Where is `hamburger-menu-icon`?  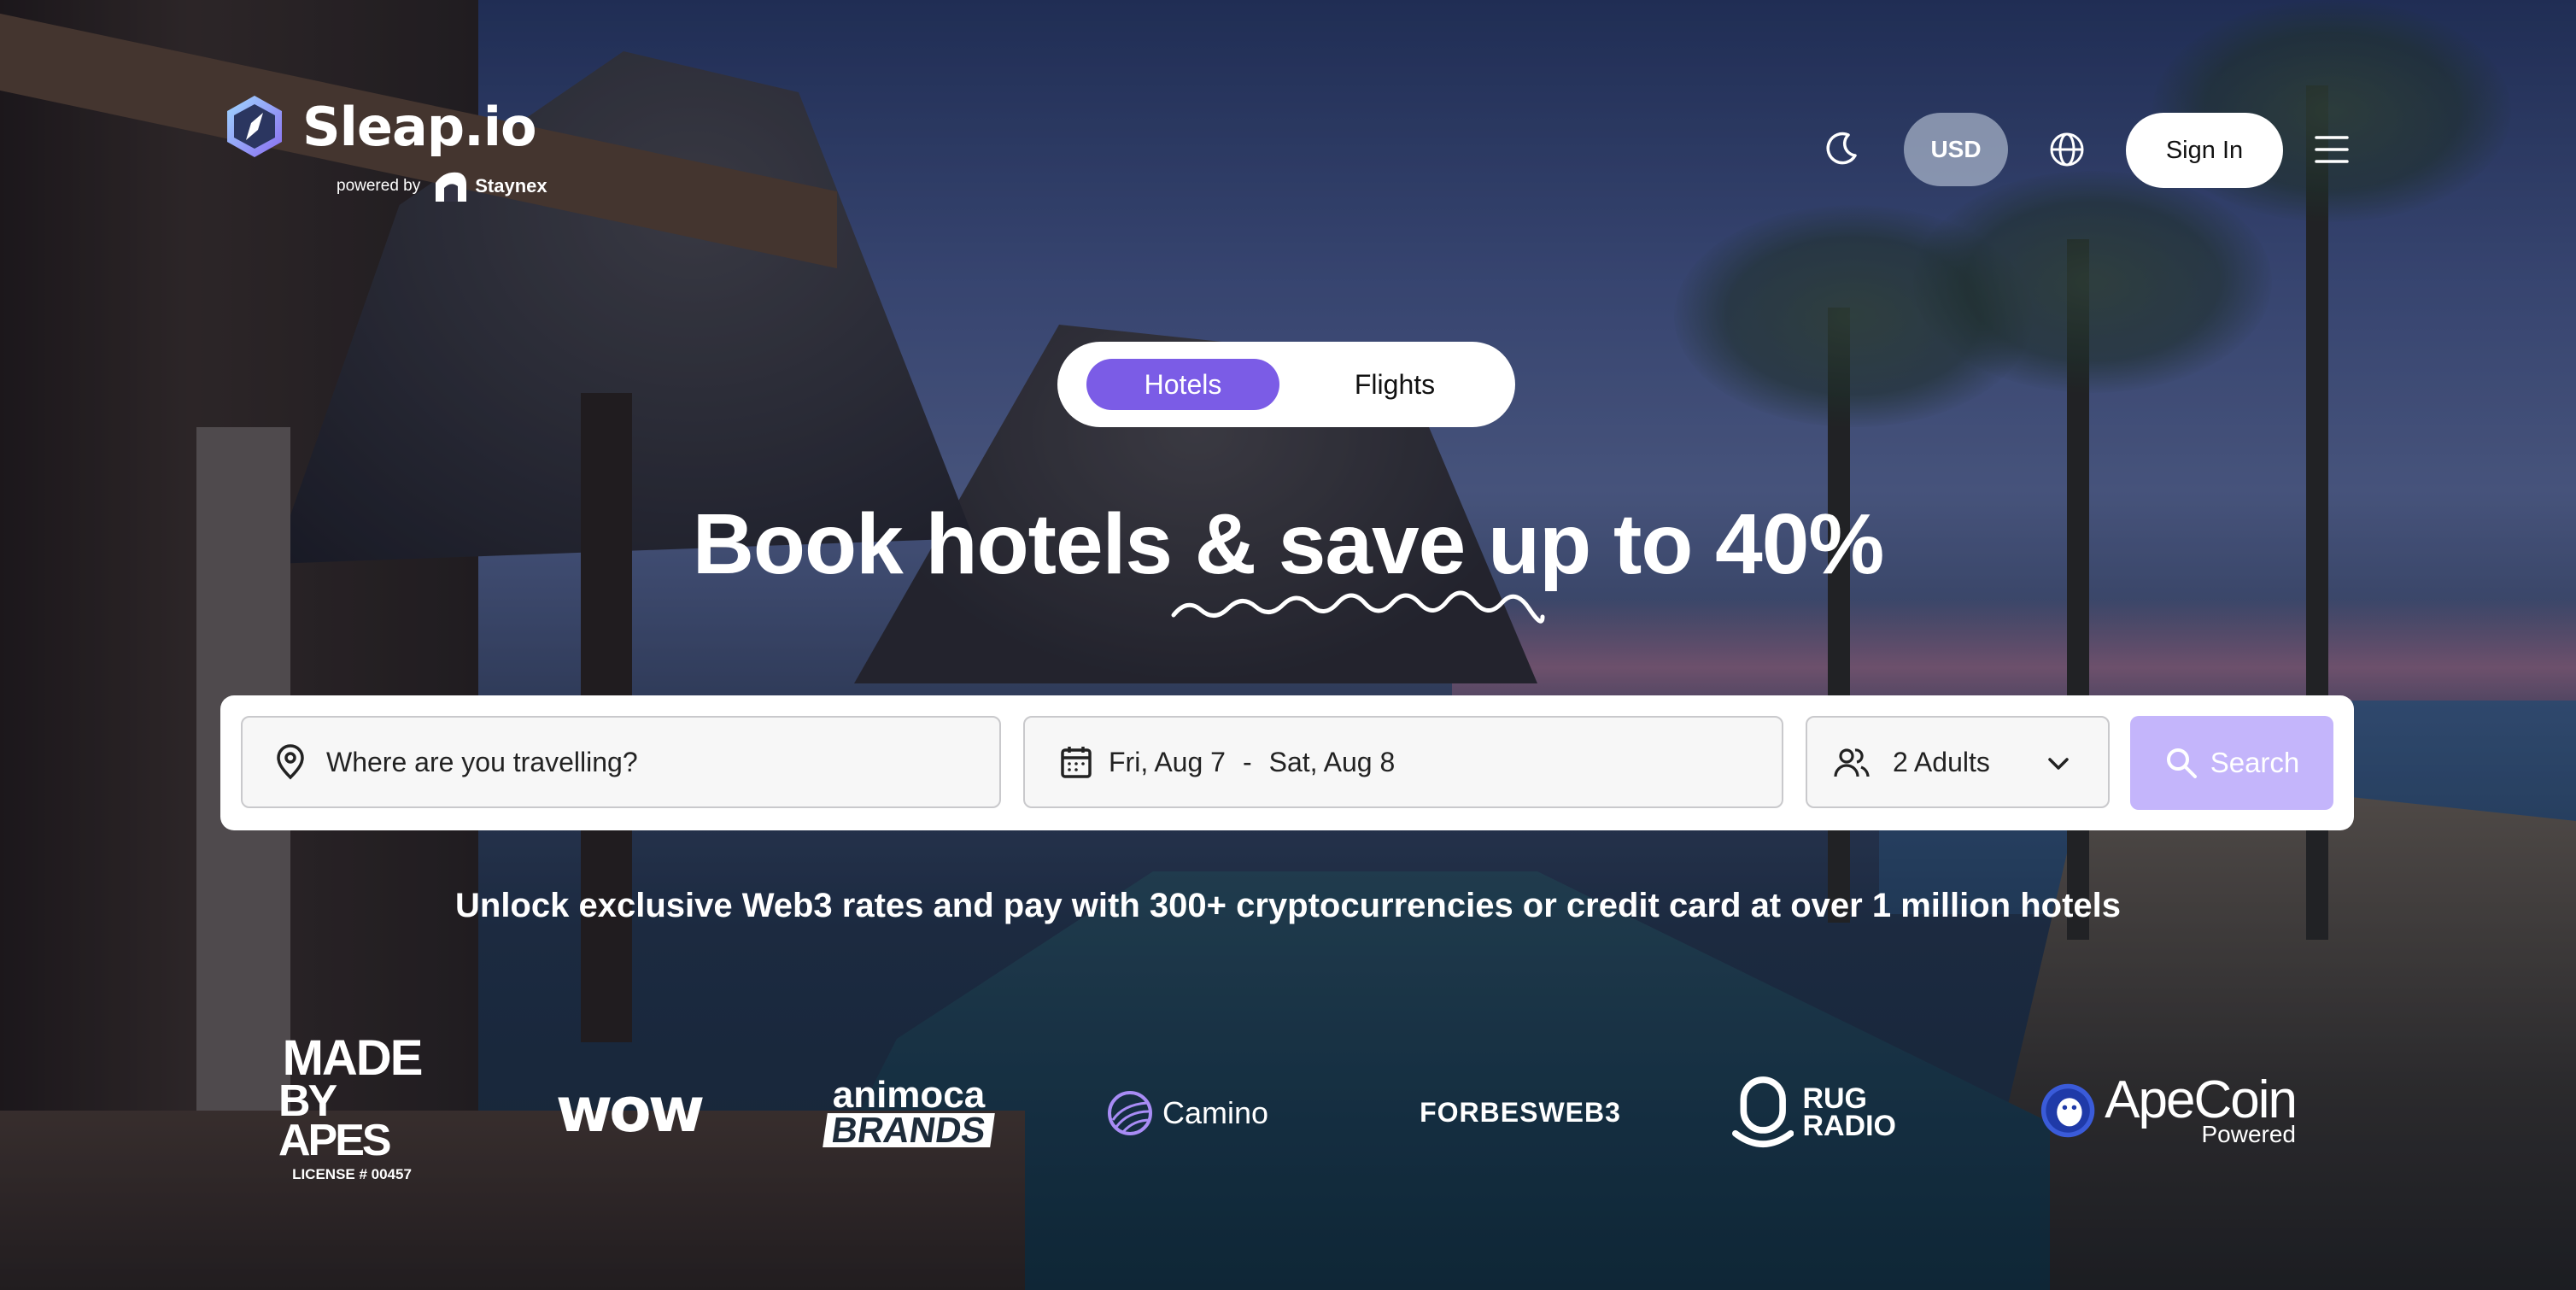
hamburger-menu-icon is located at coordinates (2332, 149).